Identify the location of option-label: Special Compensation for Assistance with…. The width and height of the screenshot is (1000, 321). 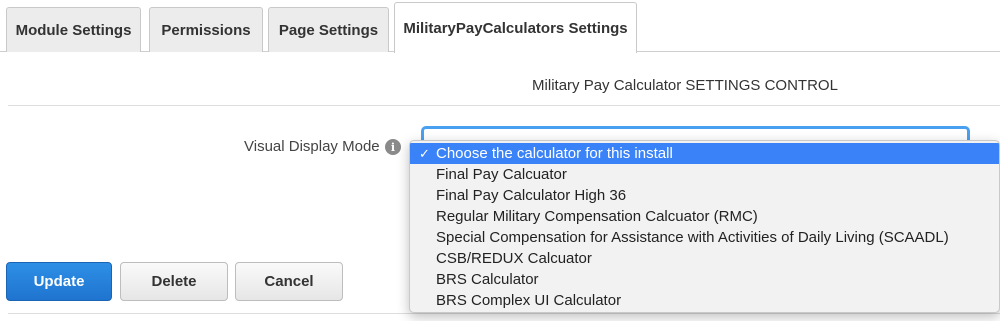
(692, 237).